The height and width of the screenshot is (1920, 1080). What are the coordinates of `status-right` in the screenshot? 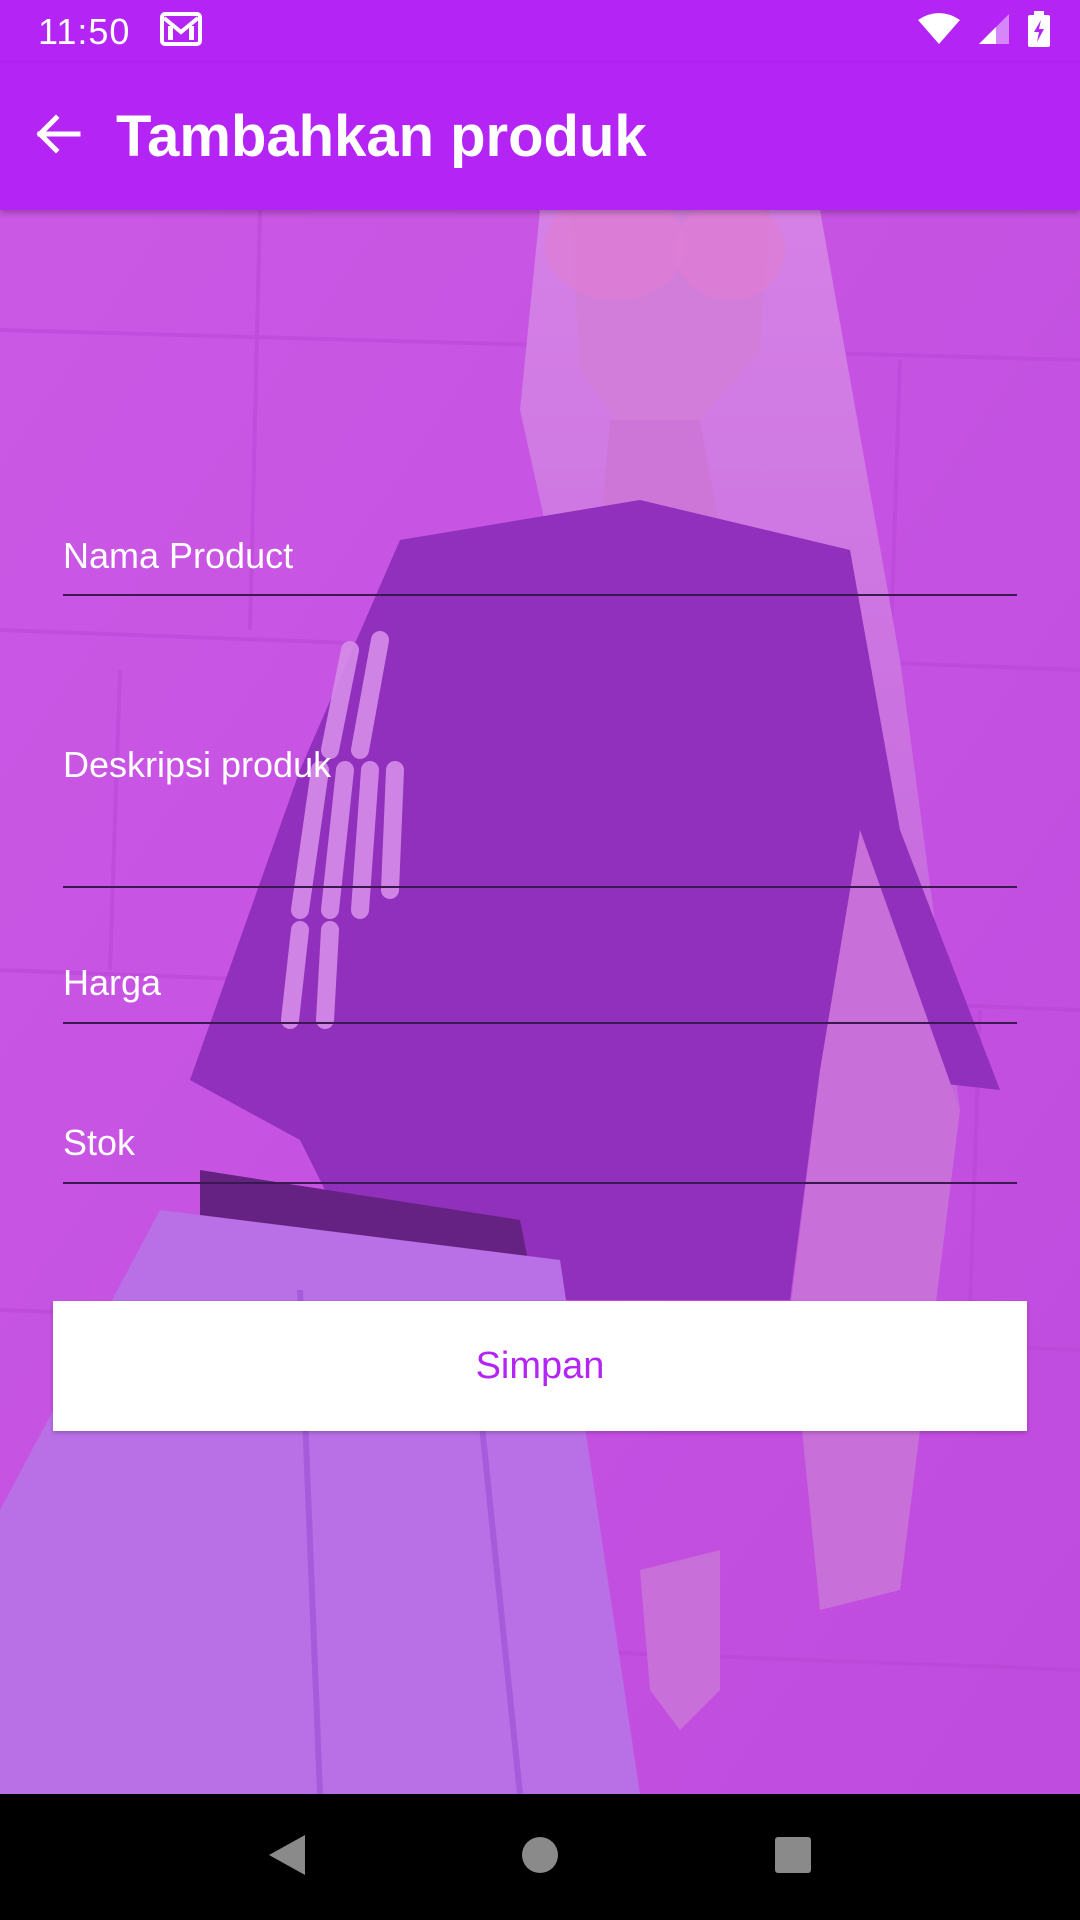 It's located at (984, 31).